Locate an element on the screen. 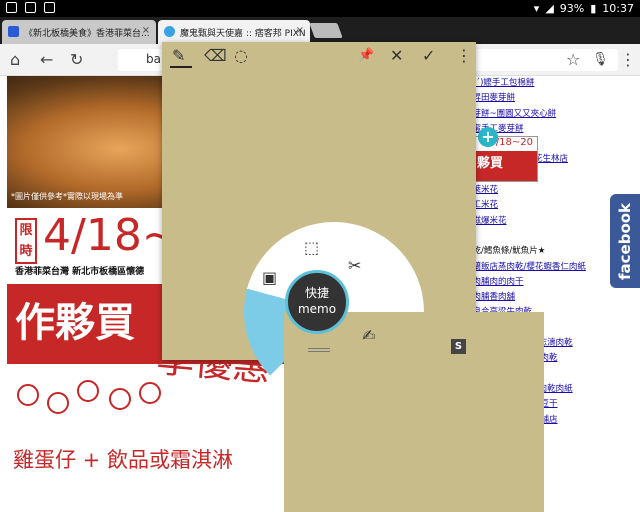  pen-icon: ✎ is located at coordinates (178, 55).